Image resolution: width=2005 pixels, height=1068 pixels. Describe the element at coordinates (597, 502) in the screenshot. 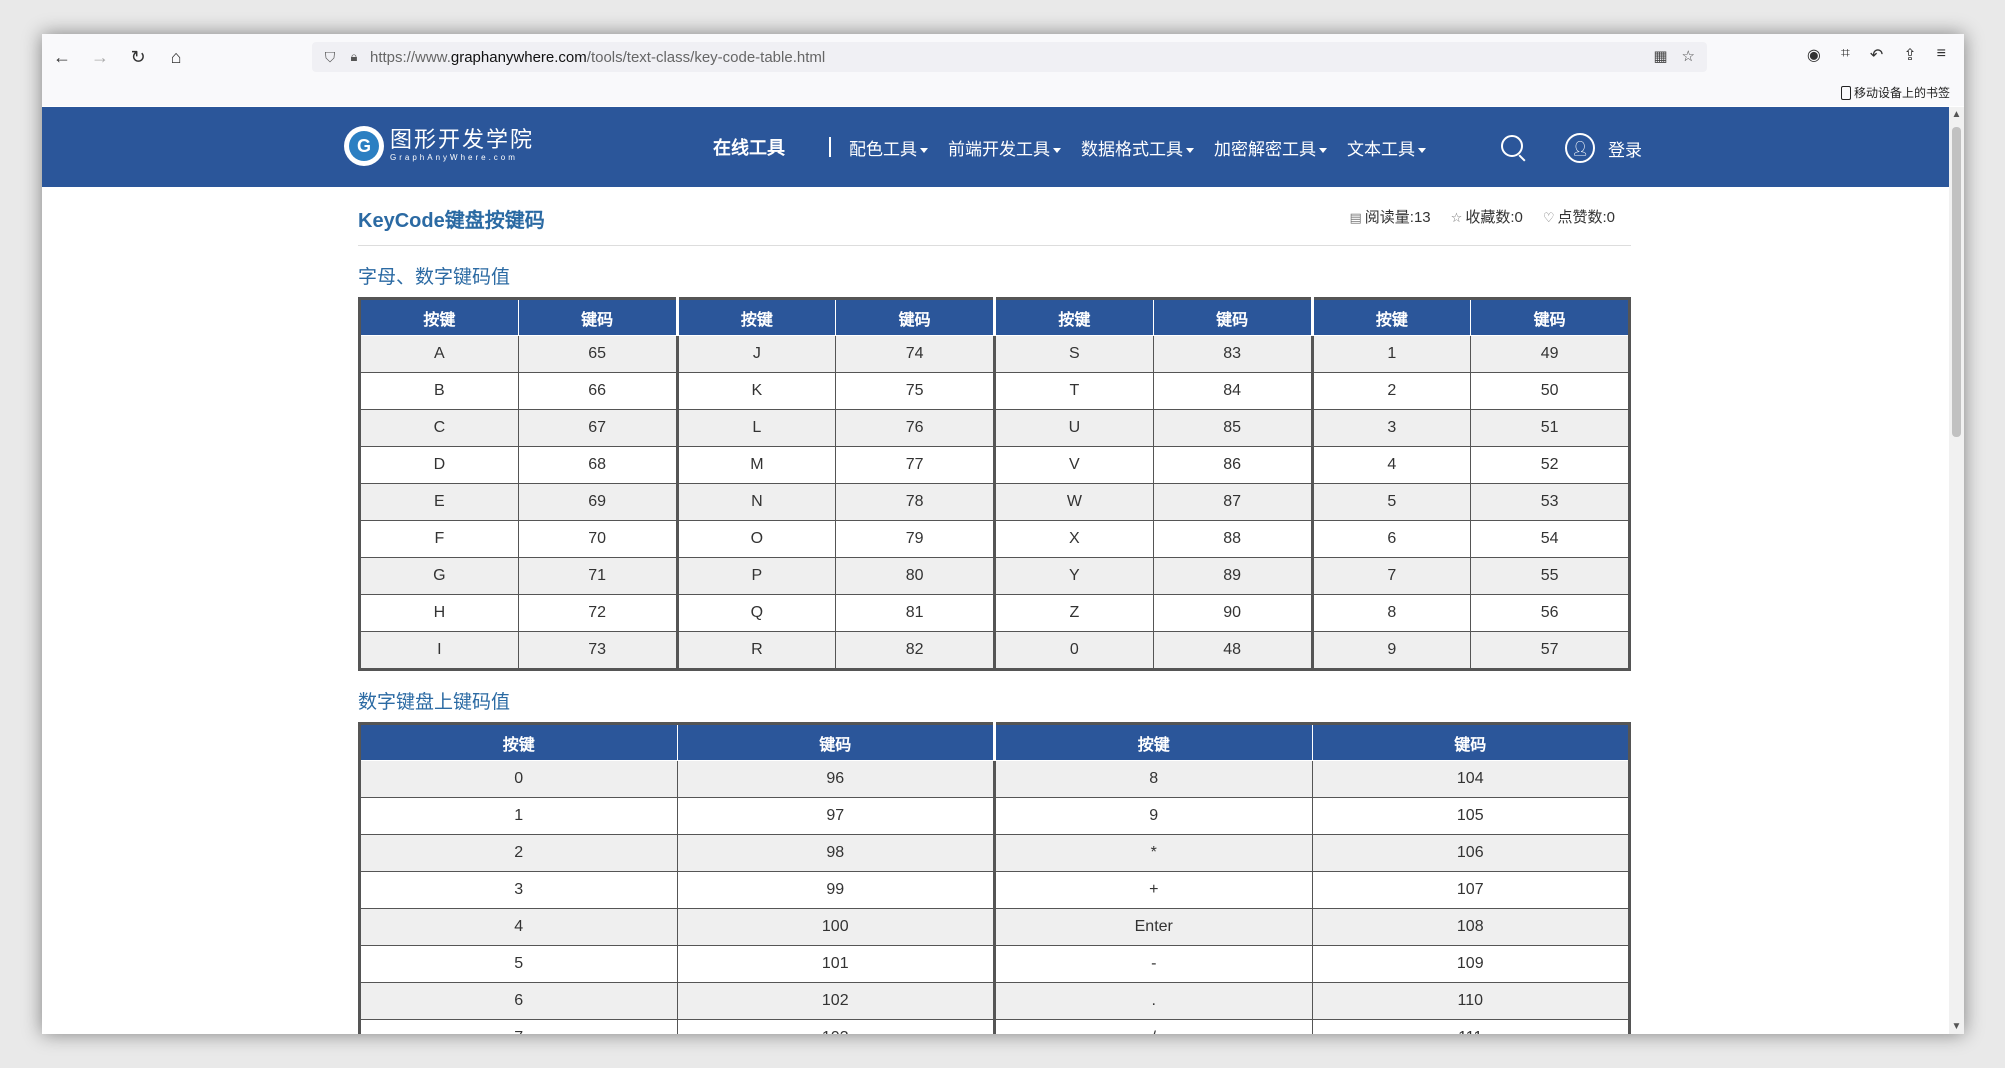

I see `code-cell: 69` at that location.